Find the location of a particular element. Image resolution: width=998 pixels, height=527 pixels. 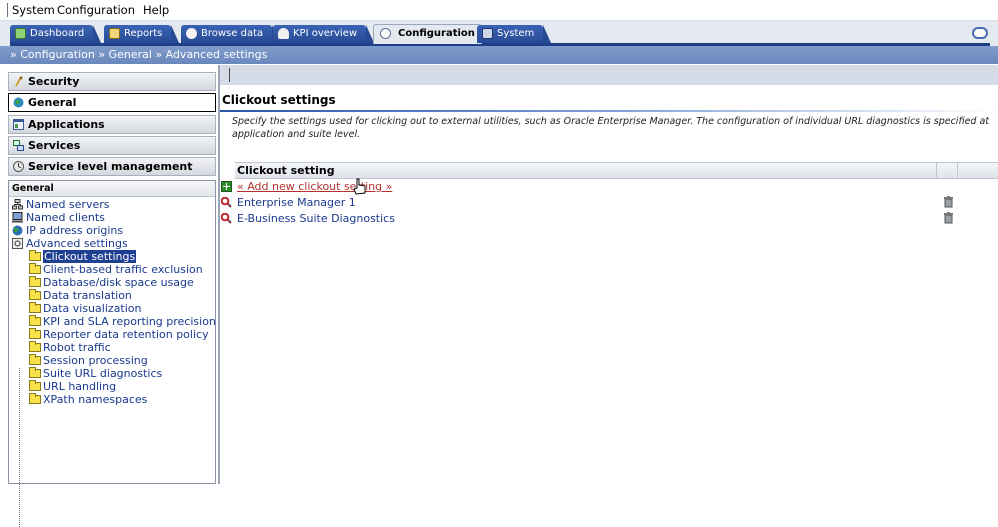

section-service-level-label: Service level management is located at coordinates (110, 166).